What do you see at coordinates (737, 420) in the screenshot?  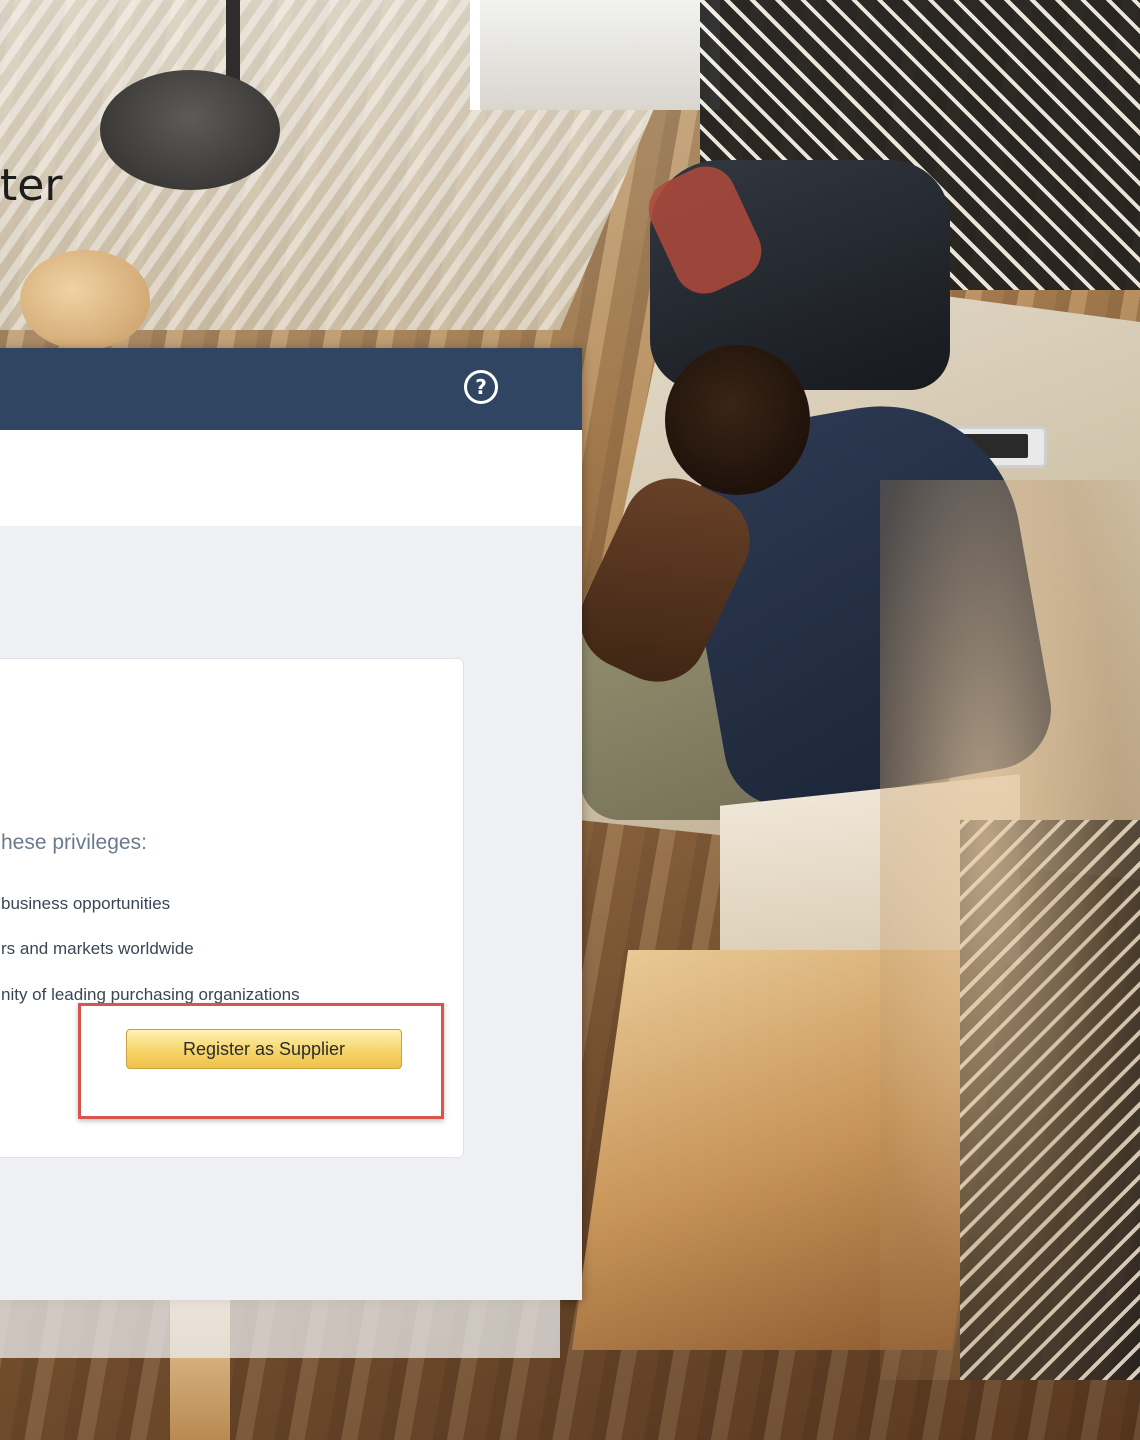 I see `person-head` at bounding box center [737, 420].